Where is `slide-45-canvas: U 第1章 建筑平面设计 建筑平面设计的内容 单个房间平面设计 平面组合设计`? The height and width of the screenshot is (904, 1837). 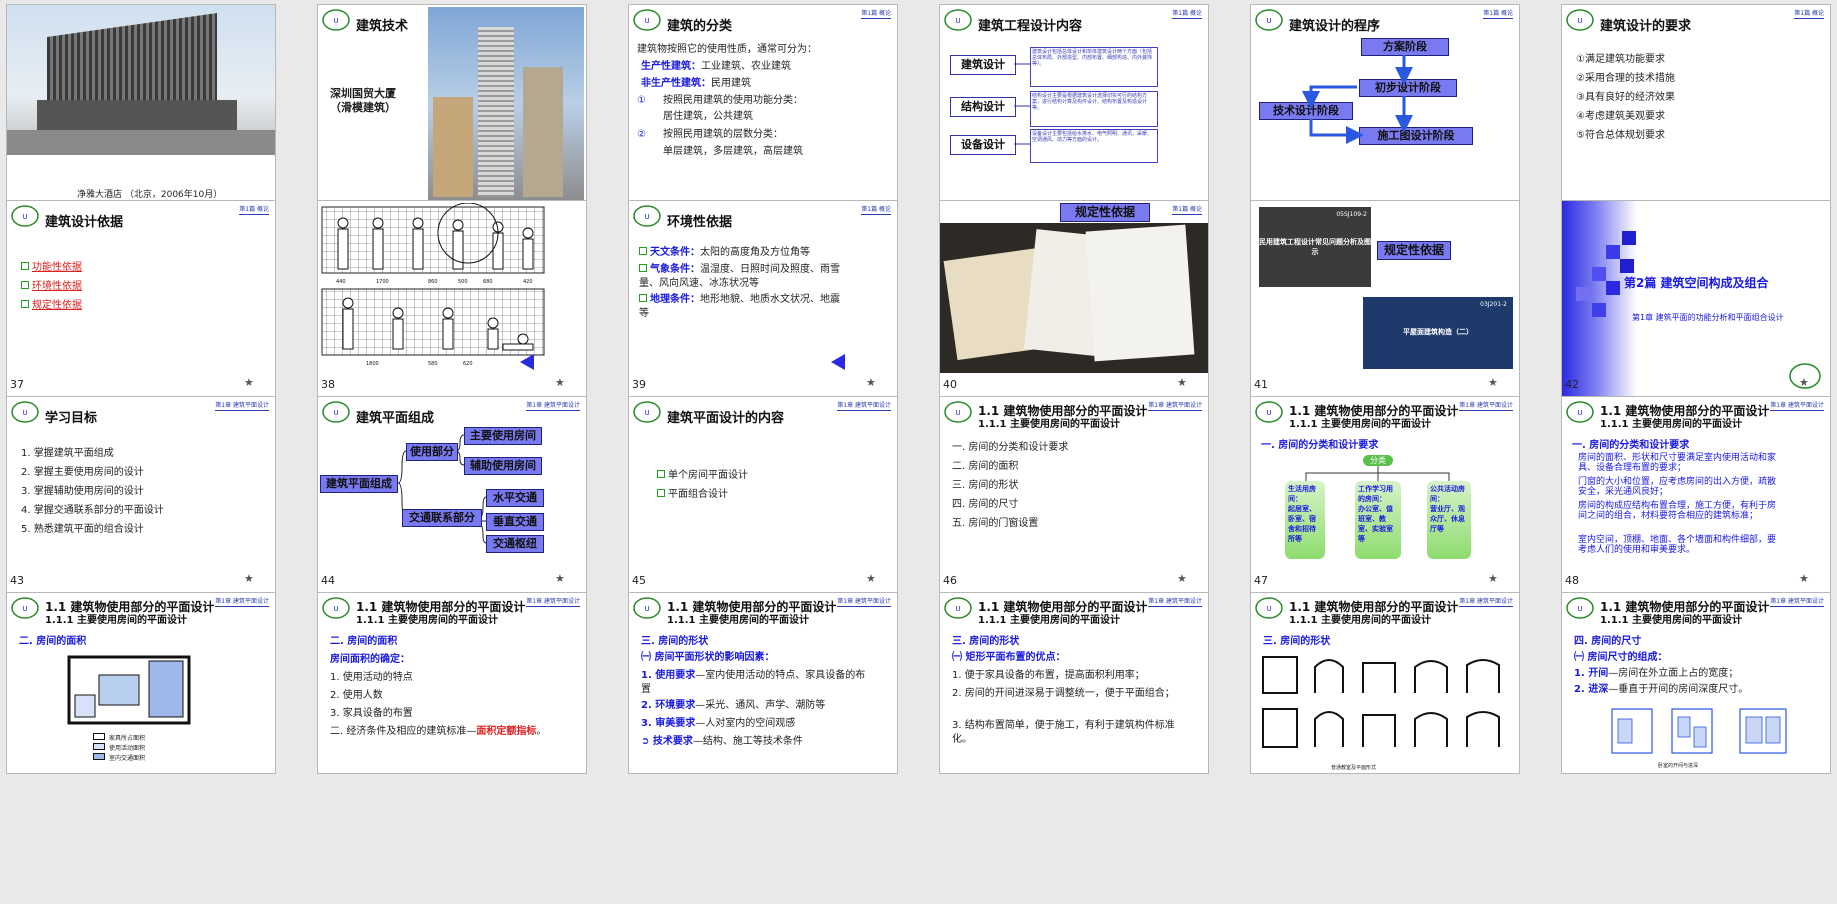 slide-45-canvas: U 第1章 建筑平面设计 建筑平面设计的内容 单个房间平面设计 平面组合设计 is located at coordinates (763, 498).